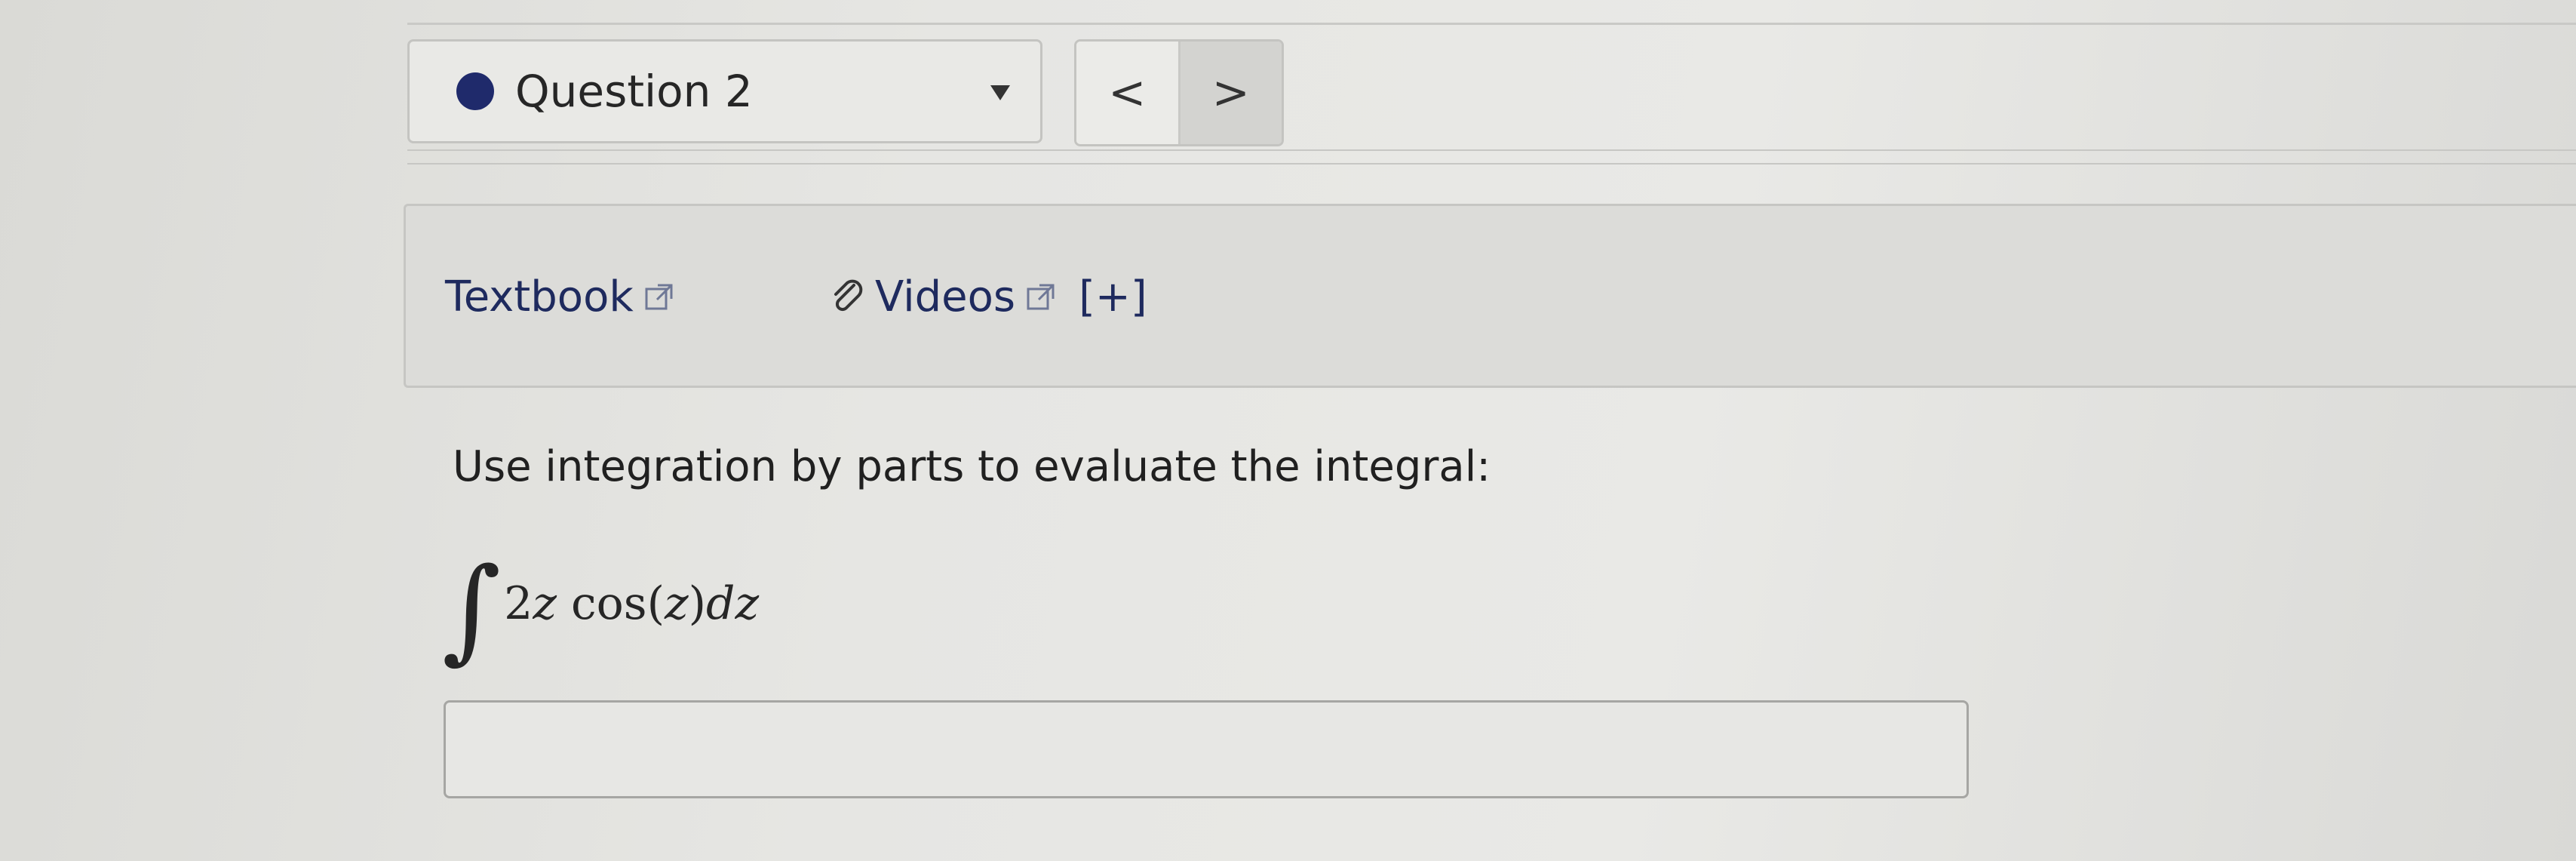  Describe the element at coordinates (545, 603) in the screenshot. I see `variable: z` at that location.